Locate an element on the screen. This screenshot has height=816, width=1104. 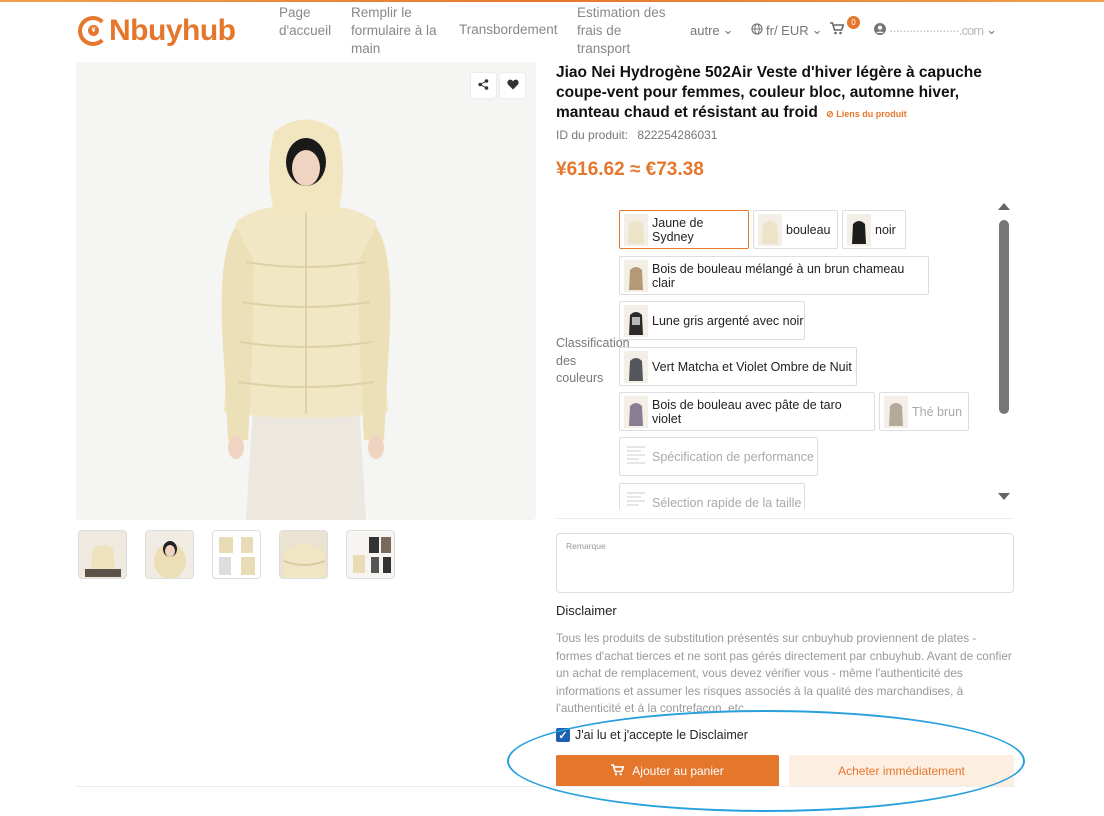
add-to-cart-label: Ajouter au panier is located at coordinates (678, 771).